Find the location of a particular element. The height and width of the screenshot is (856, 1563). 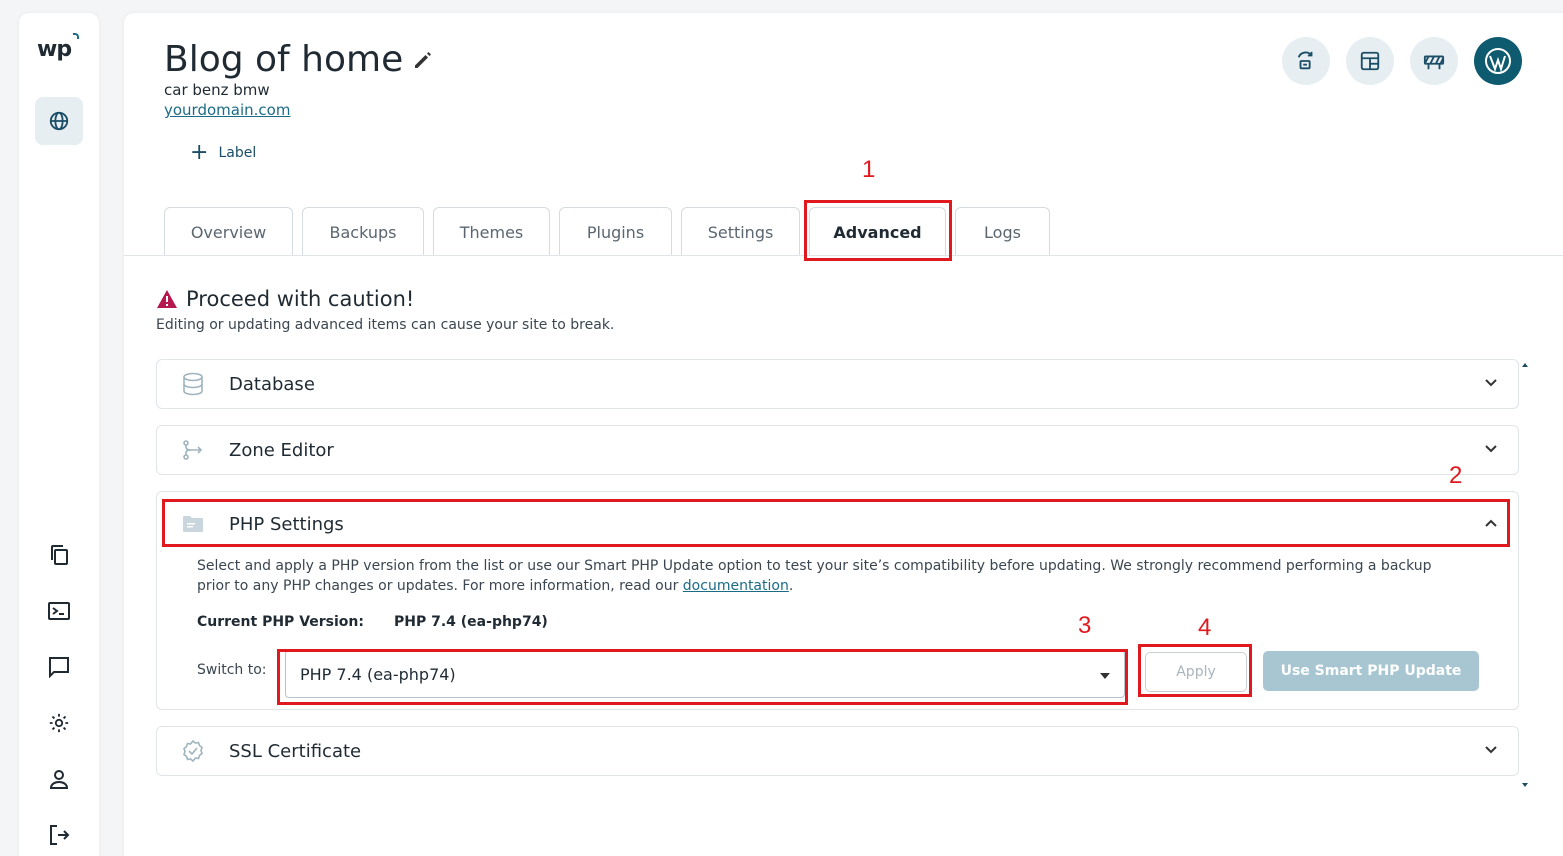

annotation-1: 1 is located at coordinates (869, 169).